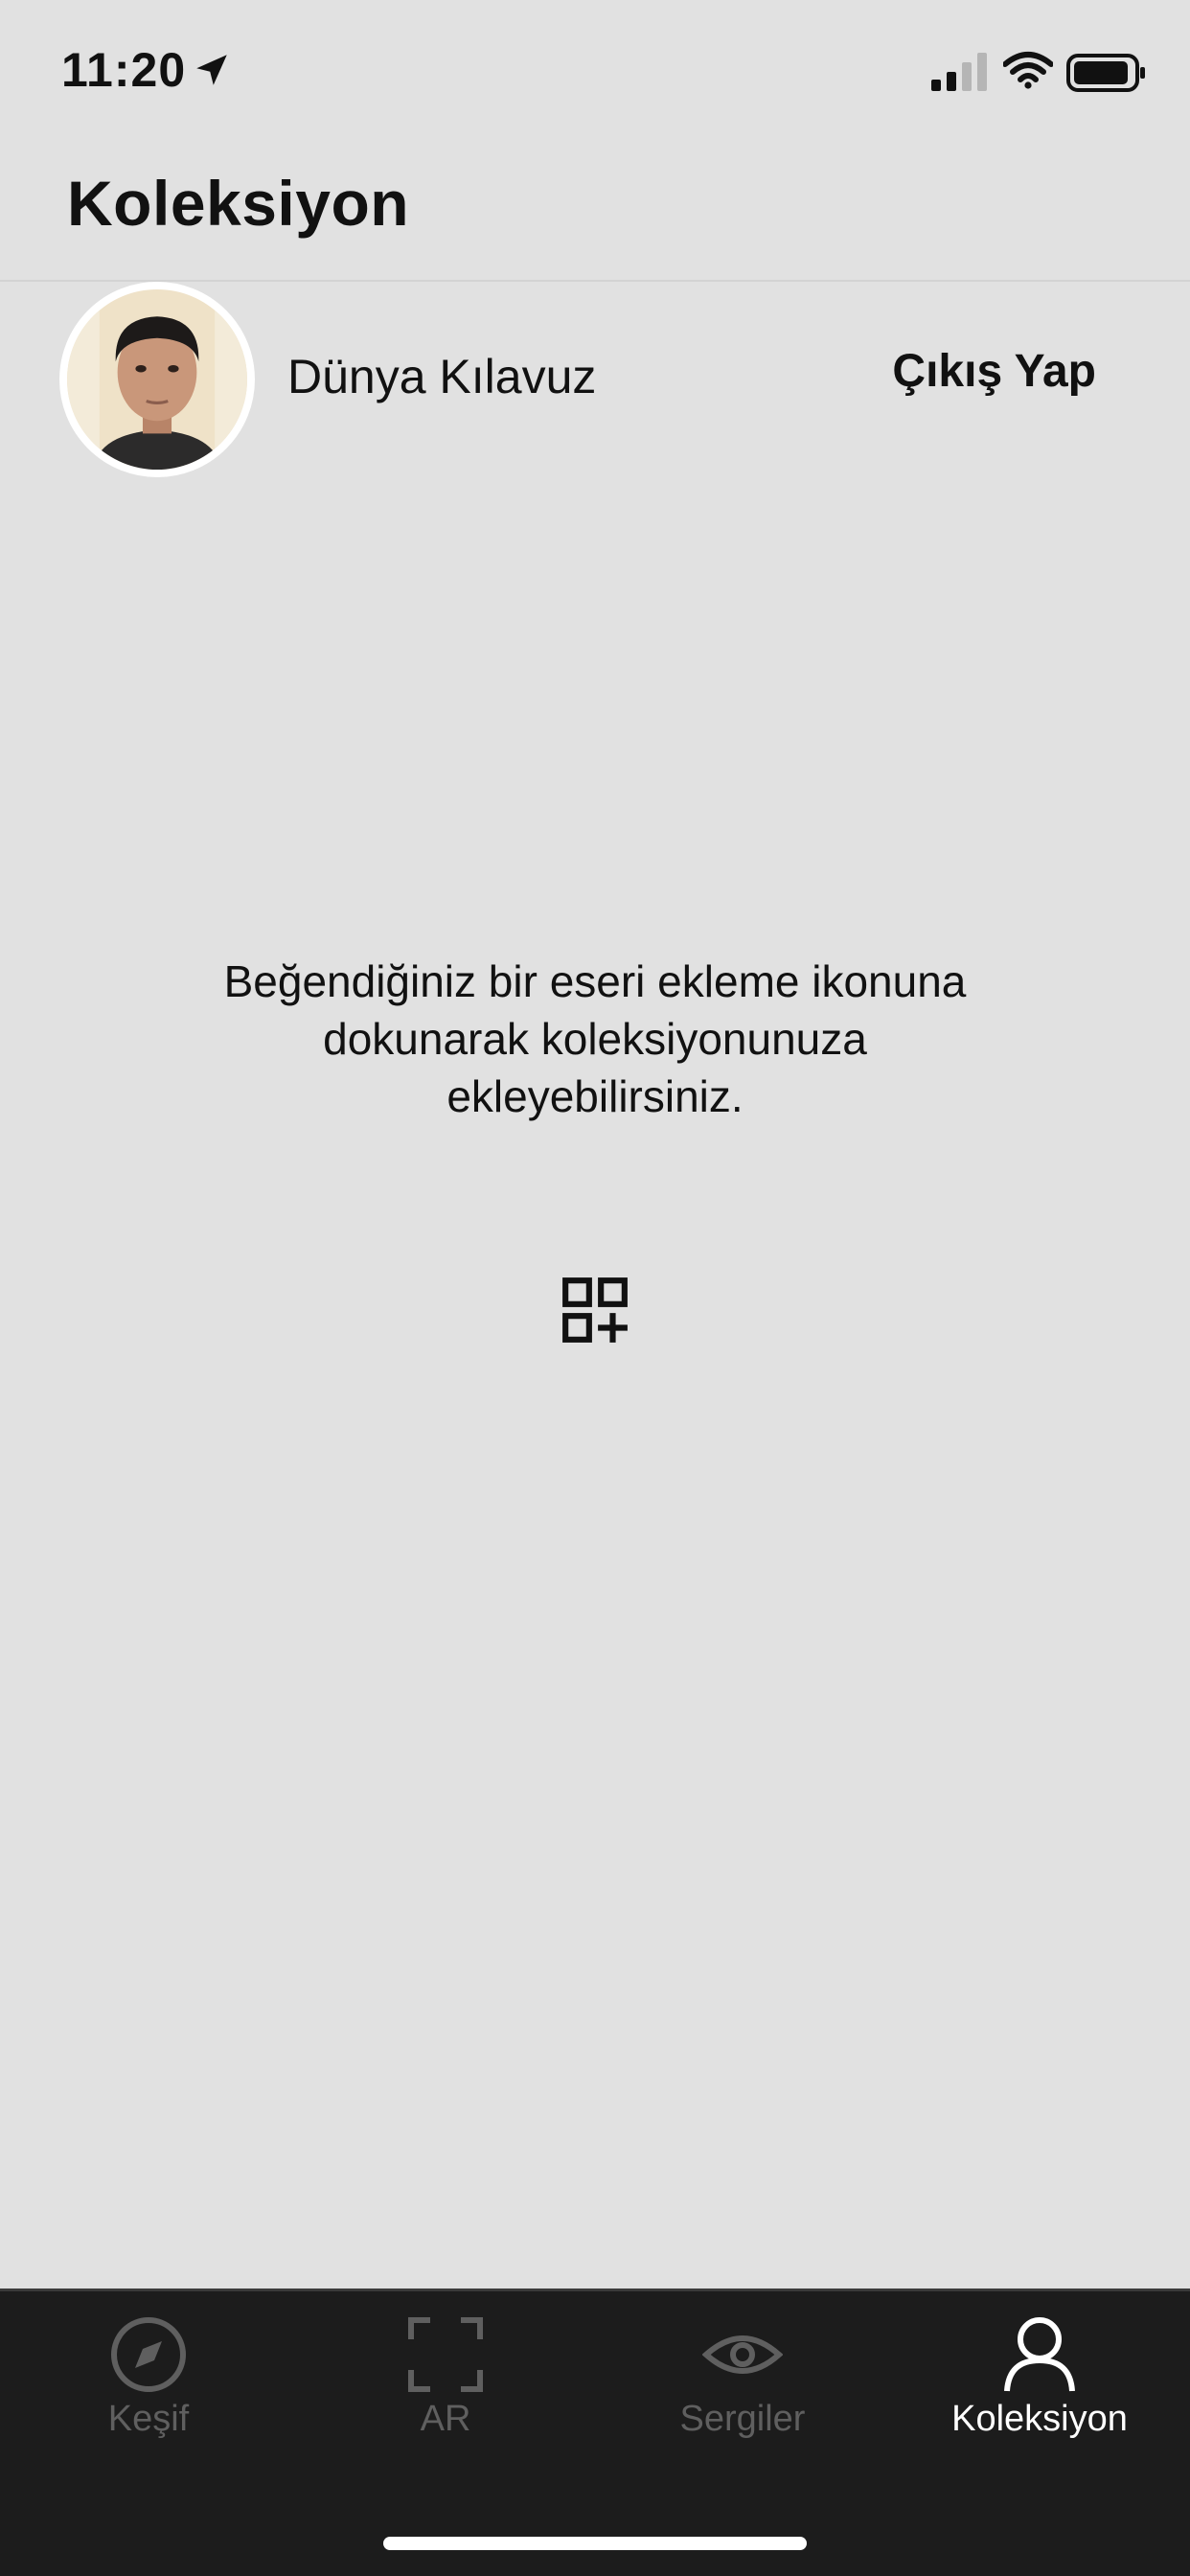 Image resolution: width=1190 pixels, height=2576 pixels. Describe the element at coordinates (1028, 70) in the screenshot. I see `wifi-icon` at that location.